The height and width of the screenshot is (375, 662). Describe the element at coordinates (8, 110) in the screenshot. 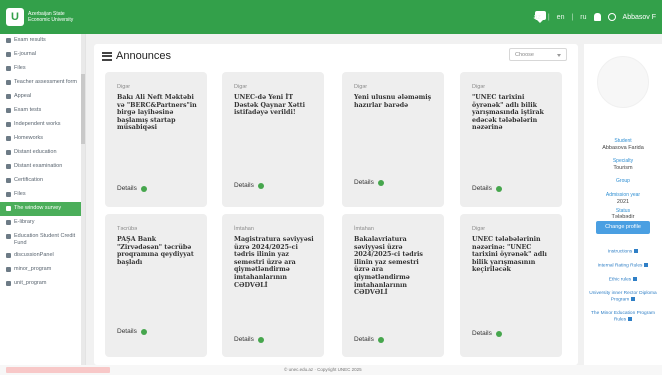

I see `tests-icon` at that location.